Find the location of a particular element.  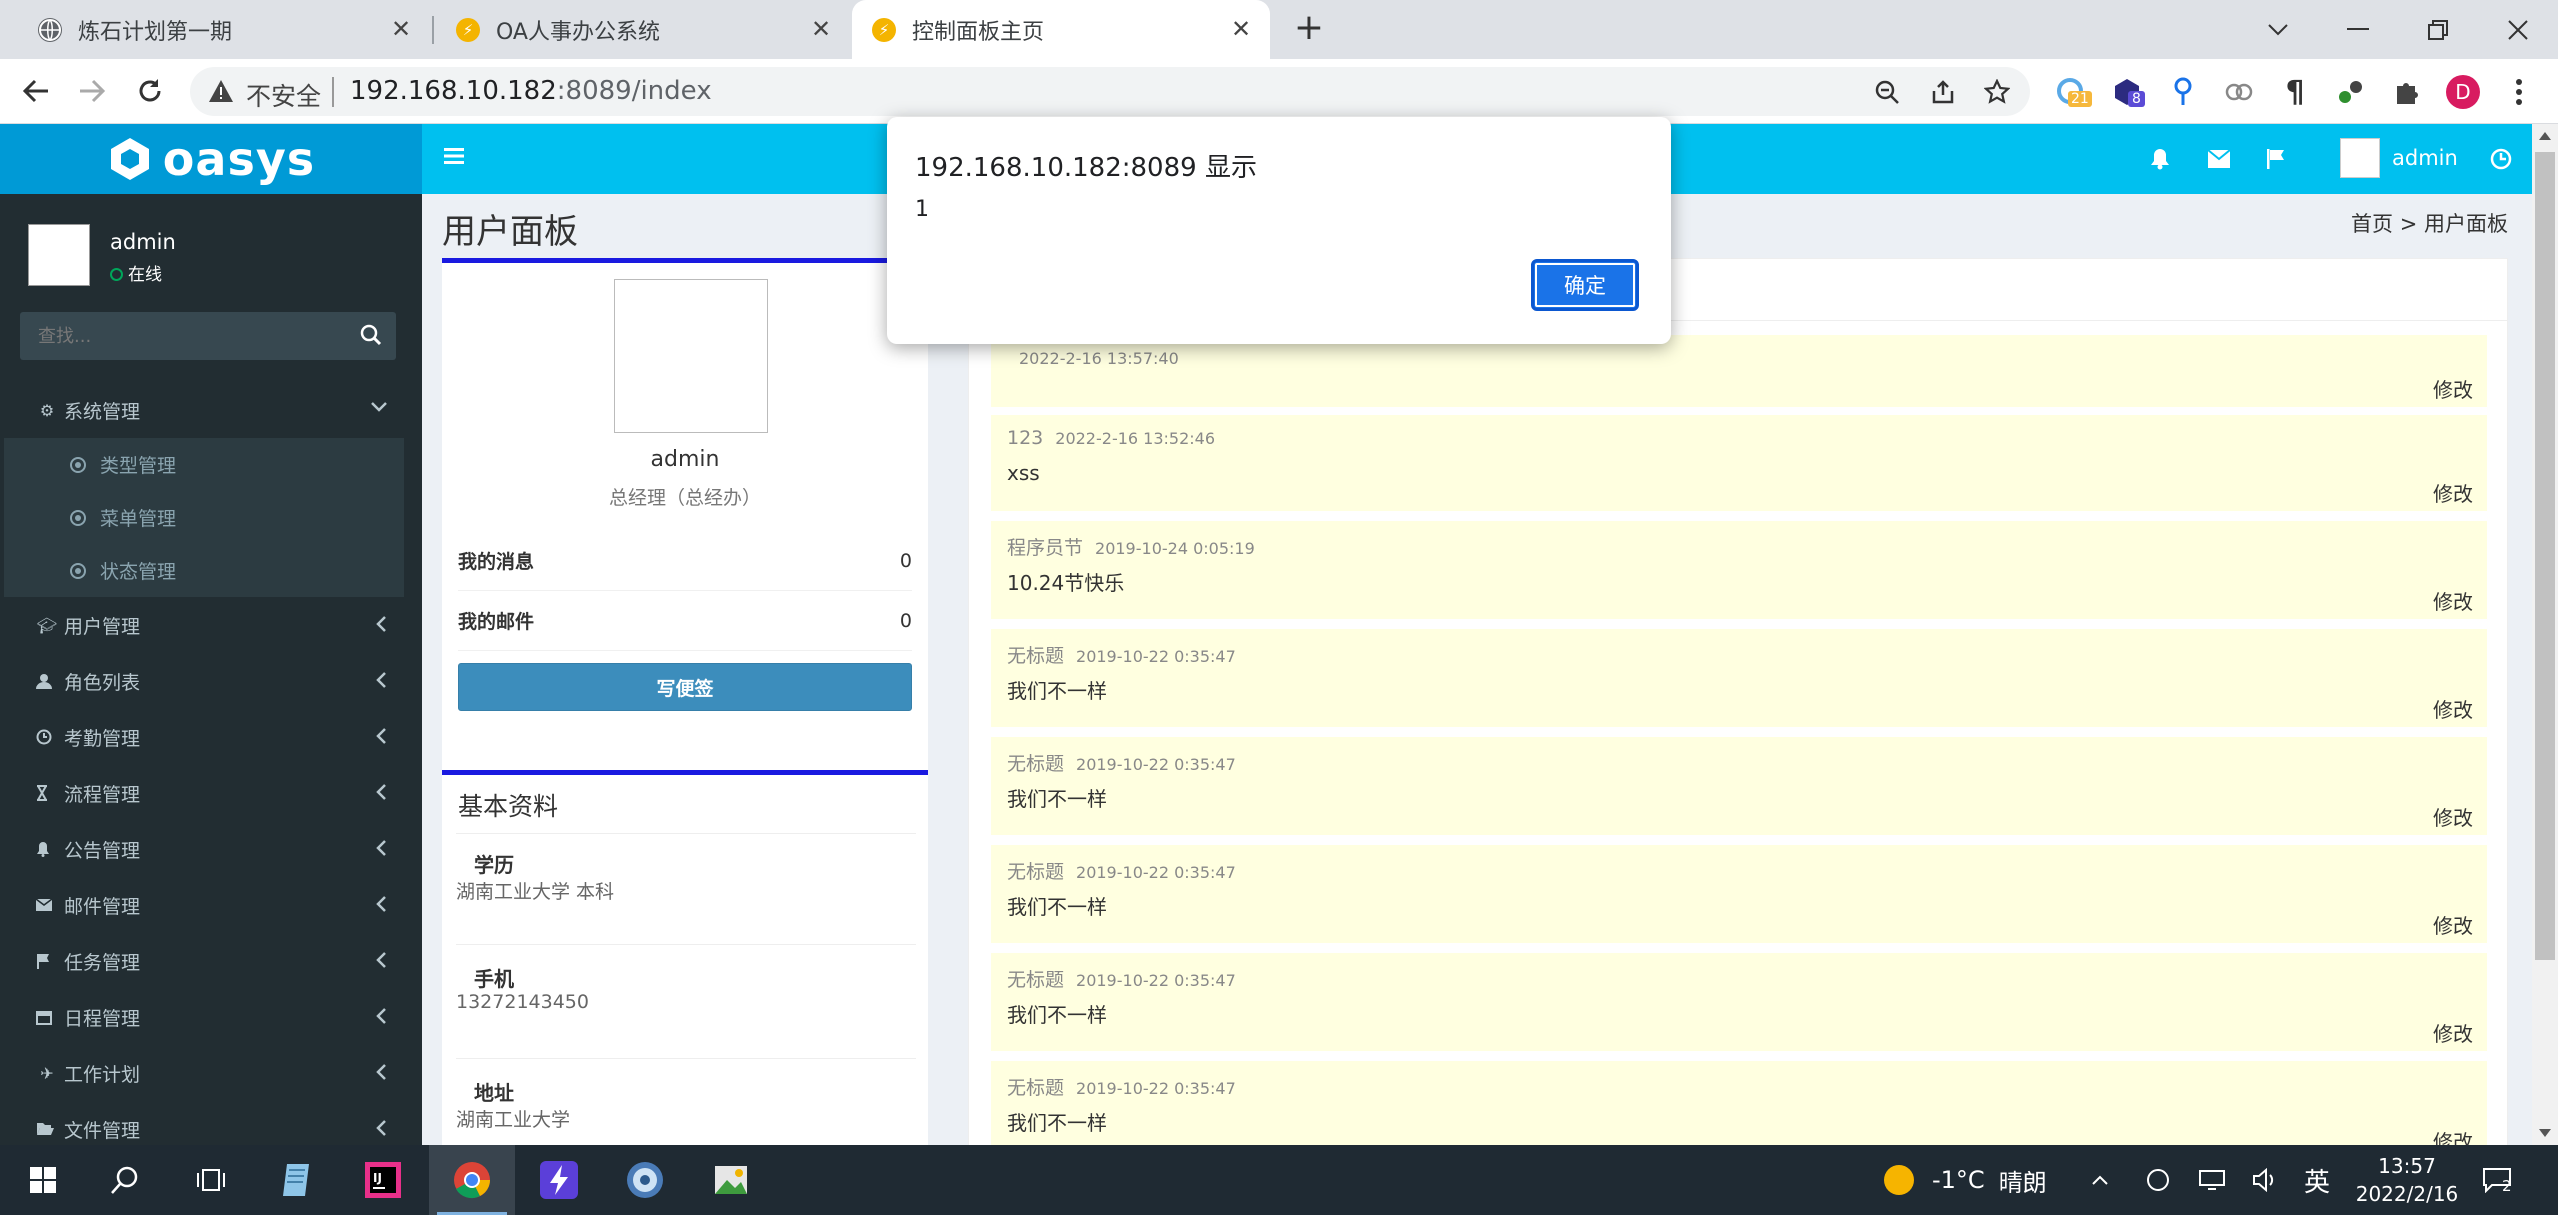

start-windows-icon is located at coordinates (43, 1180).